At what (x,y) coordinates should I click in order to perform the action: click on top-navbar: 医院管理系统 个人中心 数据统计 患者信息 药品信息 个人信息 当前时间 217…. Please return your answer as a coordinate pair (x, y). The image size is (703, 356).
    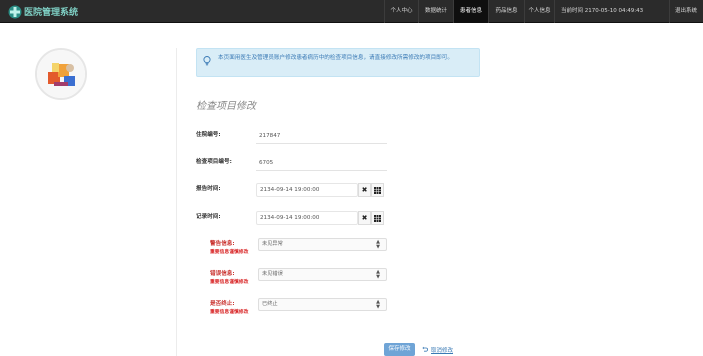
    Looking at the image, I should click on (351, 11).